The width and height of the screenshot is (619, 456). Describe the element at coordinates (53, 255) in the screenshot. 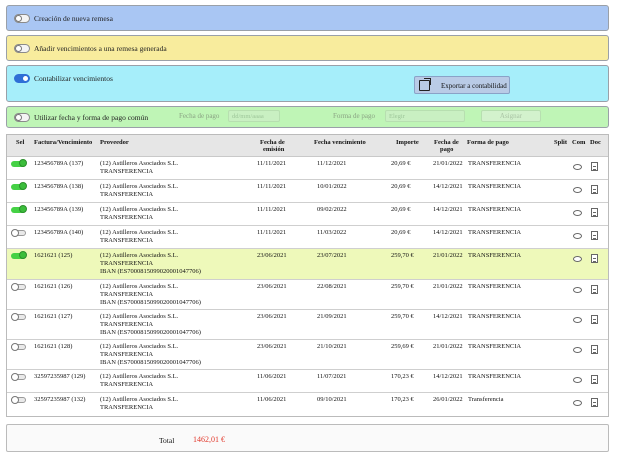

I see `cell-factura: 1621621 (125)` at that location.